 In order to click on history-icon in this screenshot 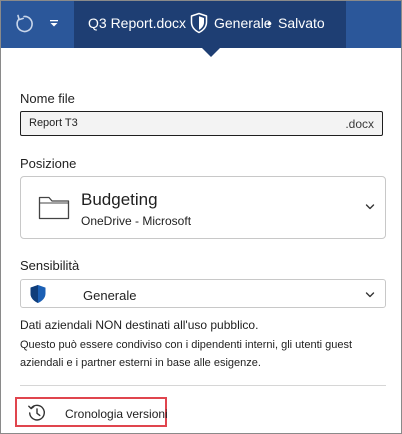, I will do `click(36, 412)`.